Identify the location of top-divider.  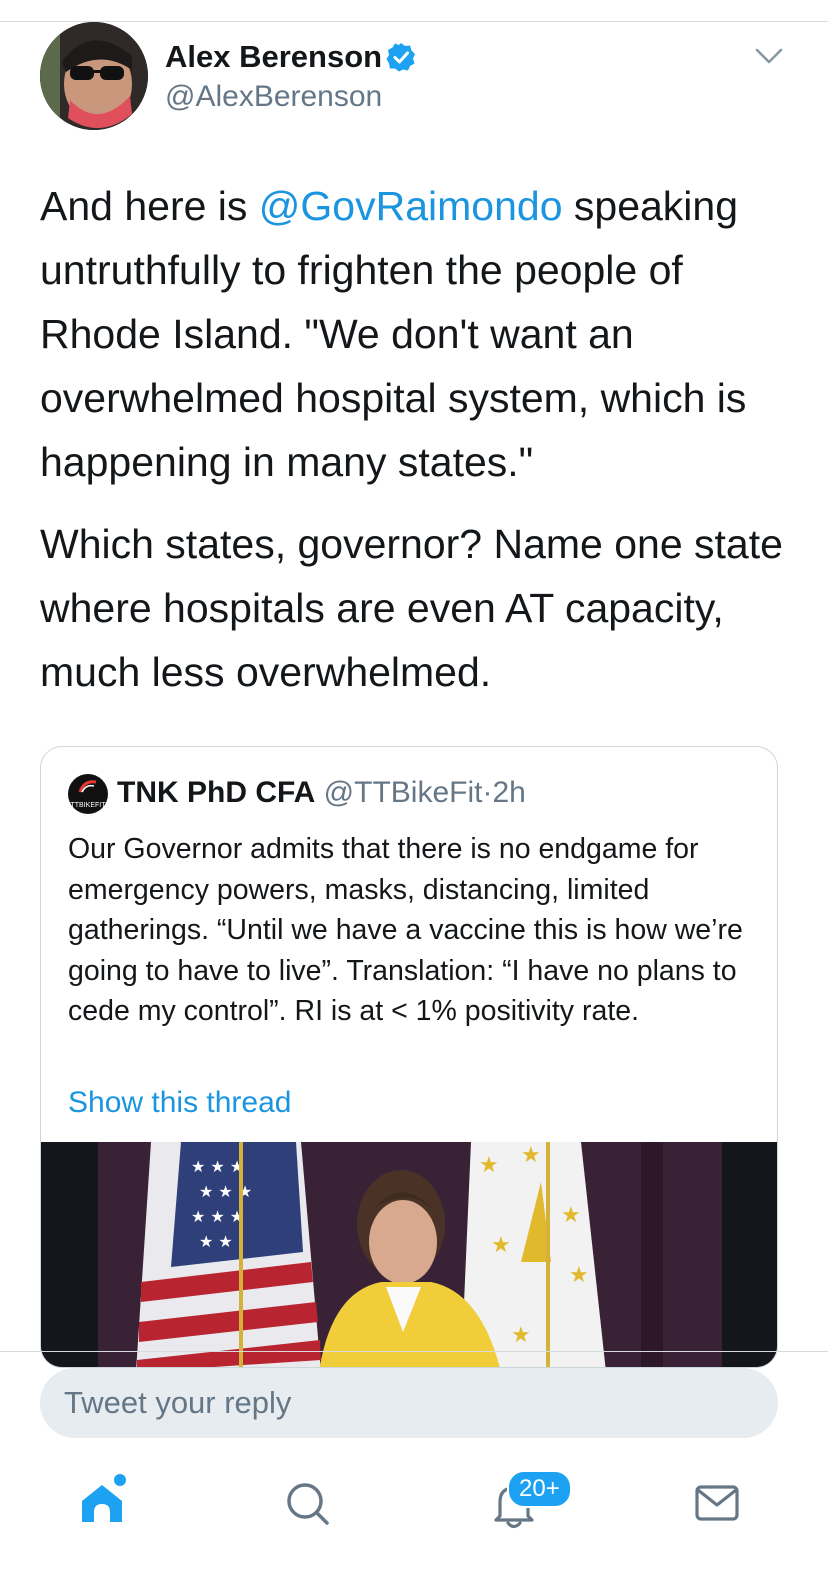
(414, 21).